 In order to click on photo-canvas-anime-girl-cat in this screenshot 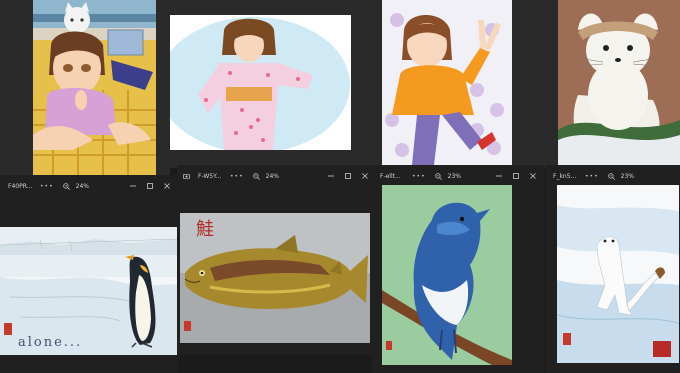, I will do `click(94, 88)`.